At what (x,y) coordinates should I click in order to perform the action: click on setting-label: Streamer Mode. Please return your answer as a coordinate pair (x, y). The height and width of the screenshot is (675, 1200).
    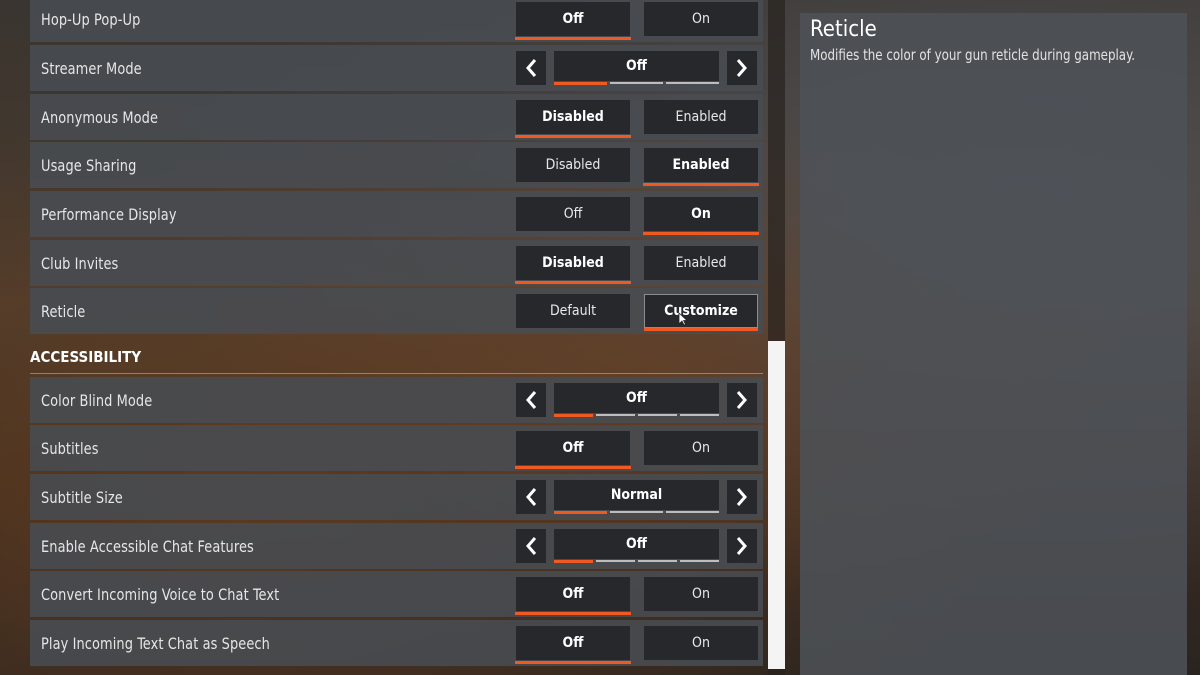
    Looking at the image, I should click on (91, 68).